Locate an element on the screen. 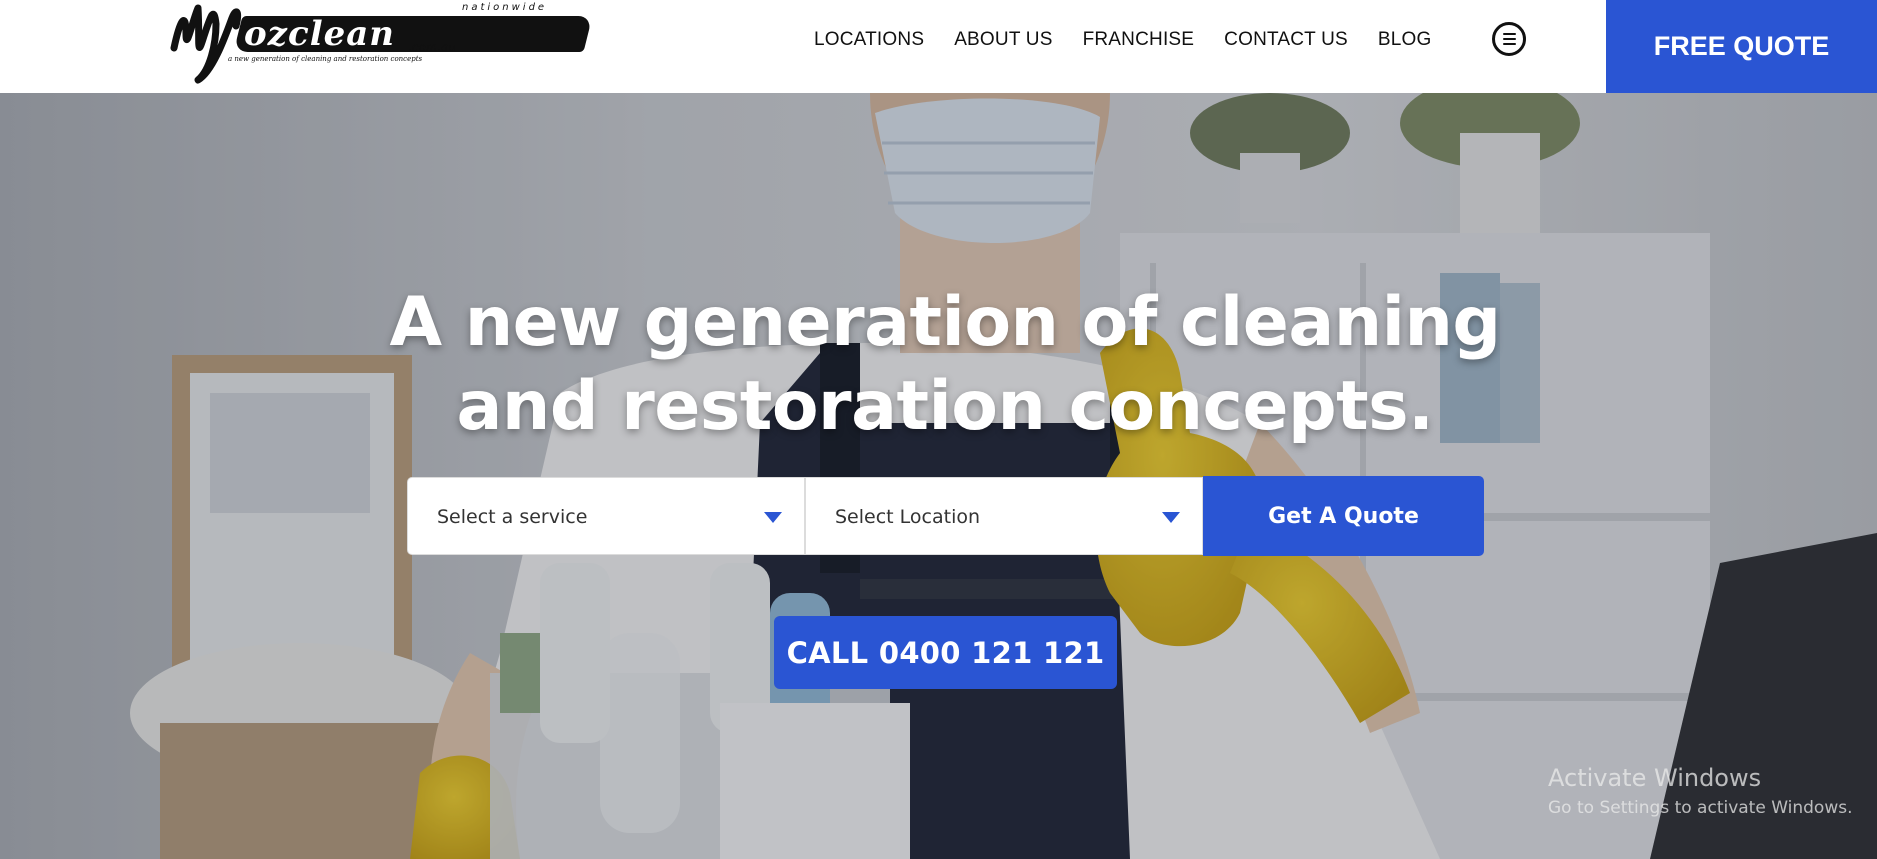  get-a-quote-button: Get A Quote is located at coordinates (1343, 516).